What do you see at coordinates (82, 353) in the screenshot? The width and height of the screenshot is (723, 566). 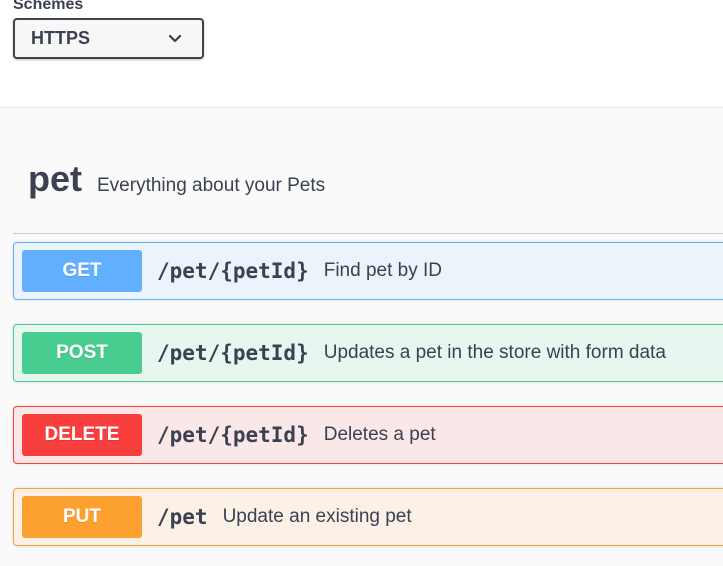 I see `method-badge-post: POST` at bounding box center [82, 353].